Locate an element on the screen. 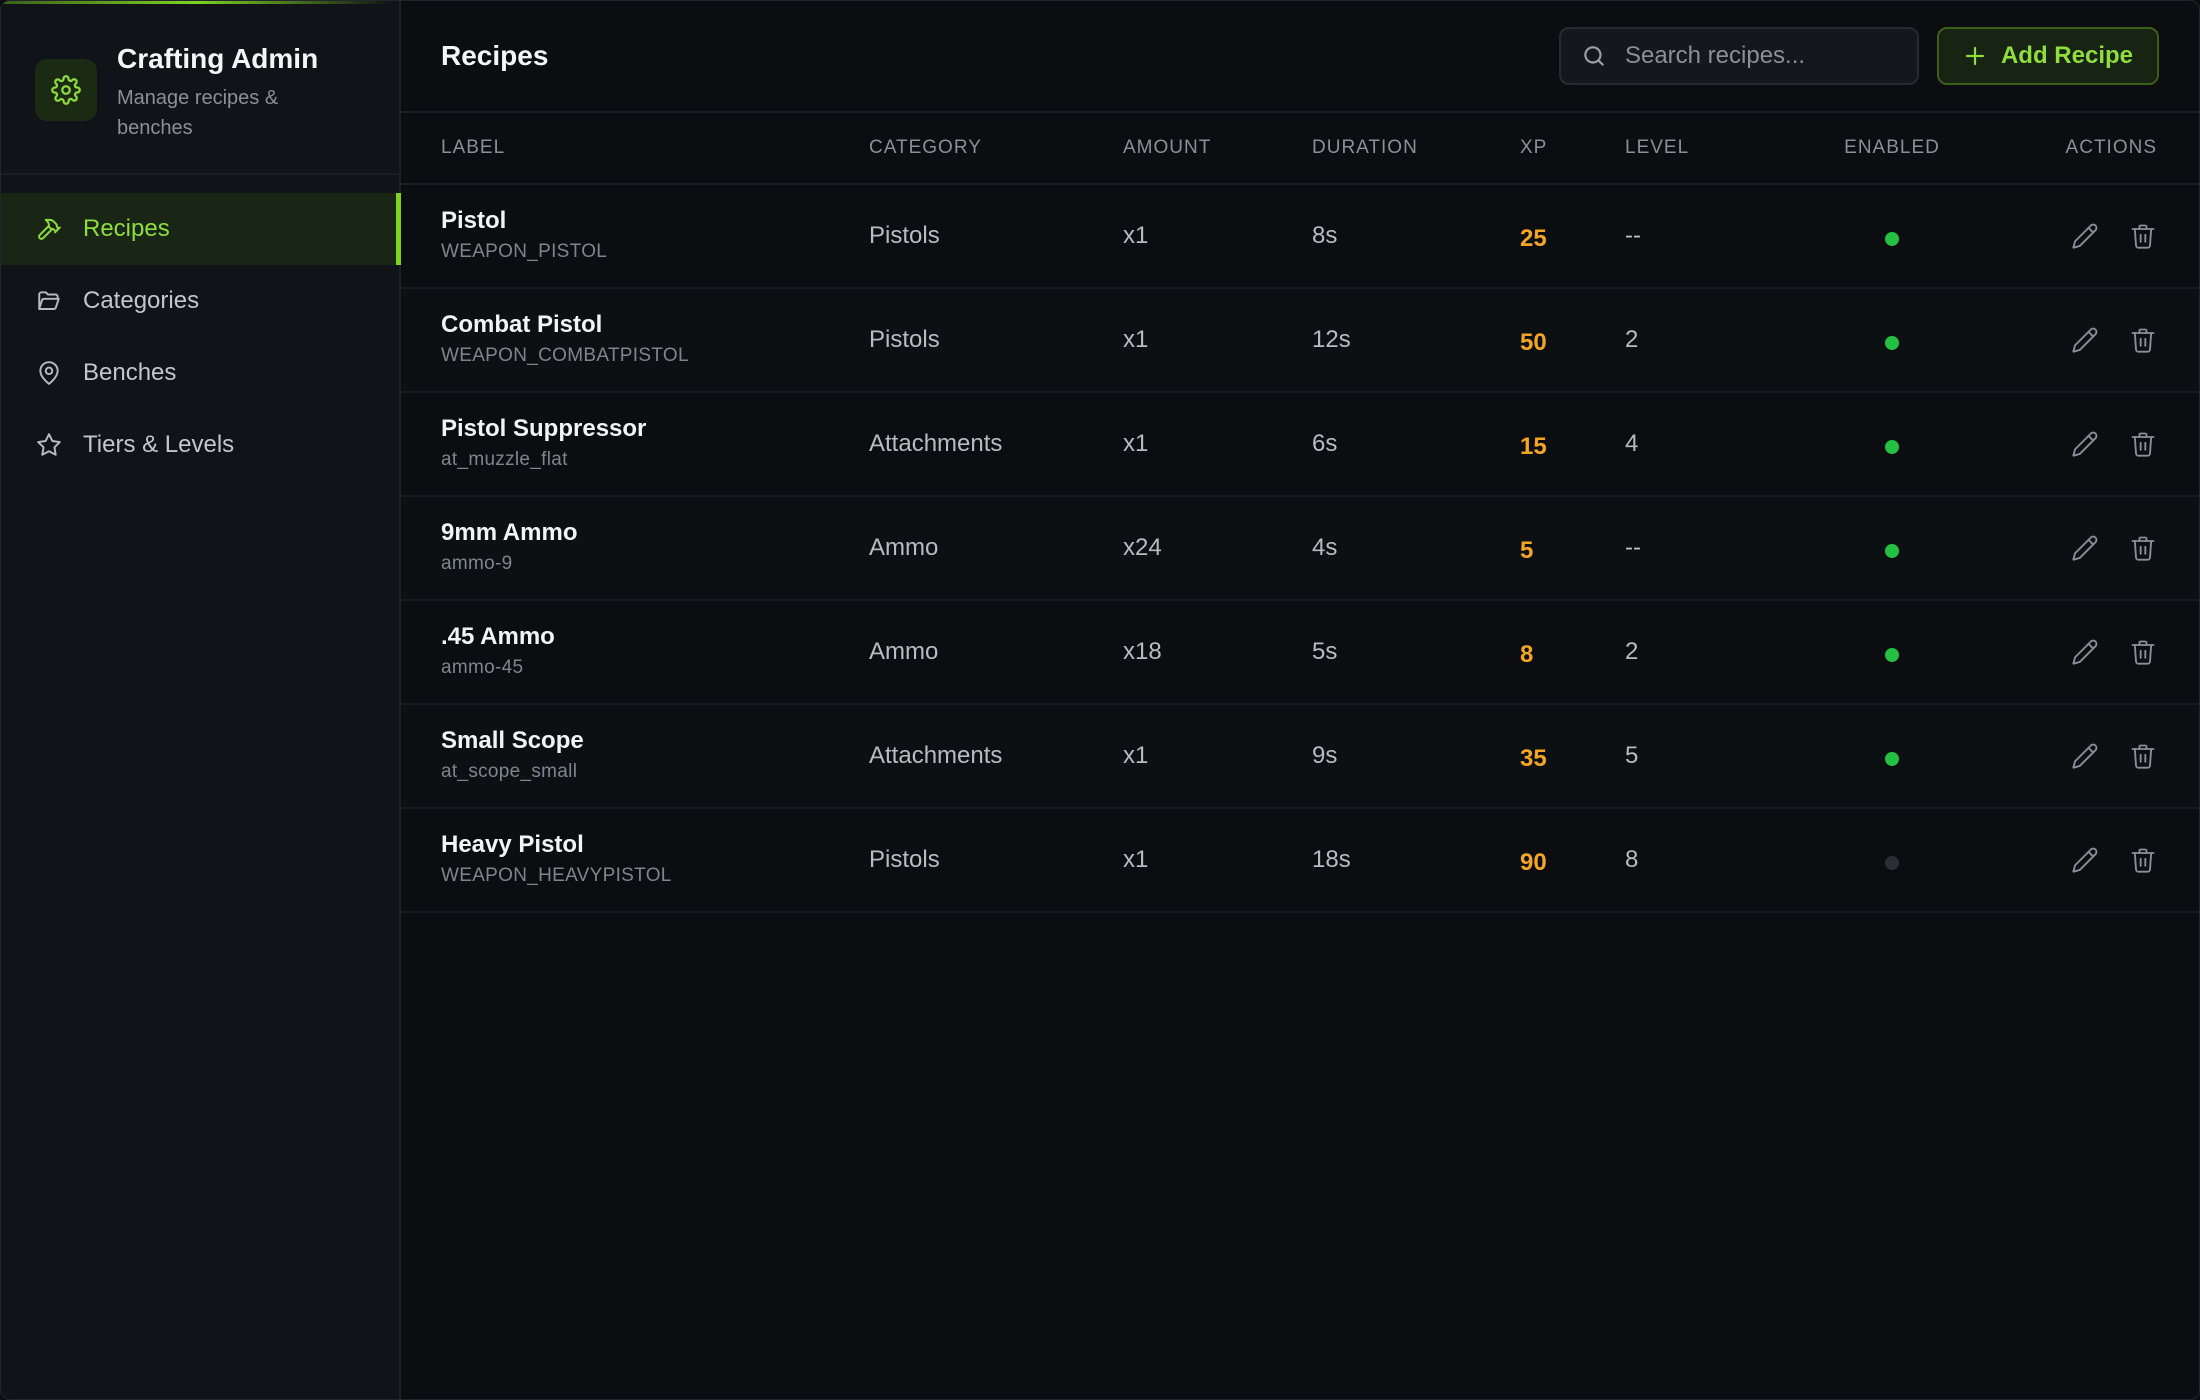  duration-cell: 9s is located at coordinates (1325, 755).